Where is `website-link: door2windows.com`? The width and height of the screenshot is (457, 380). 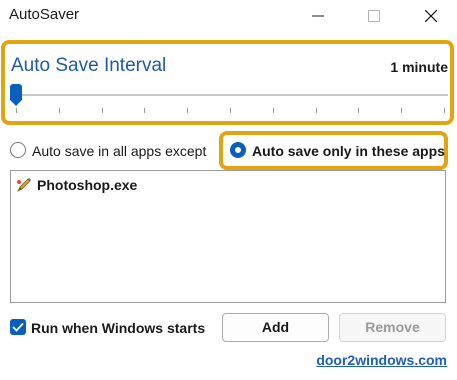 website-link: door2windows.com is located at coordinates (381, 360).